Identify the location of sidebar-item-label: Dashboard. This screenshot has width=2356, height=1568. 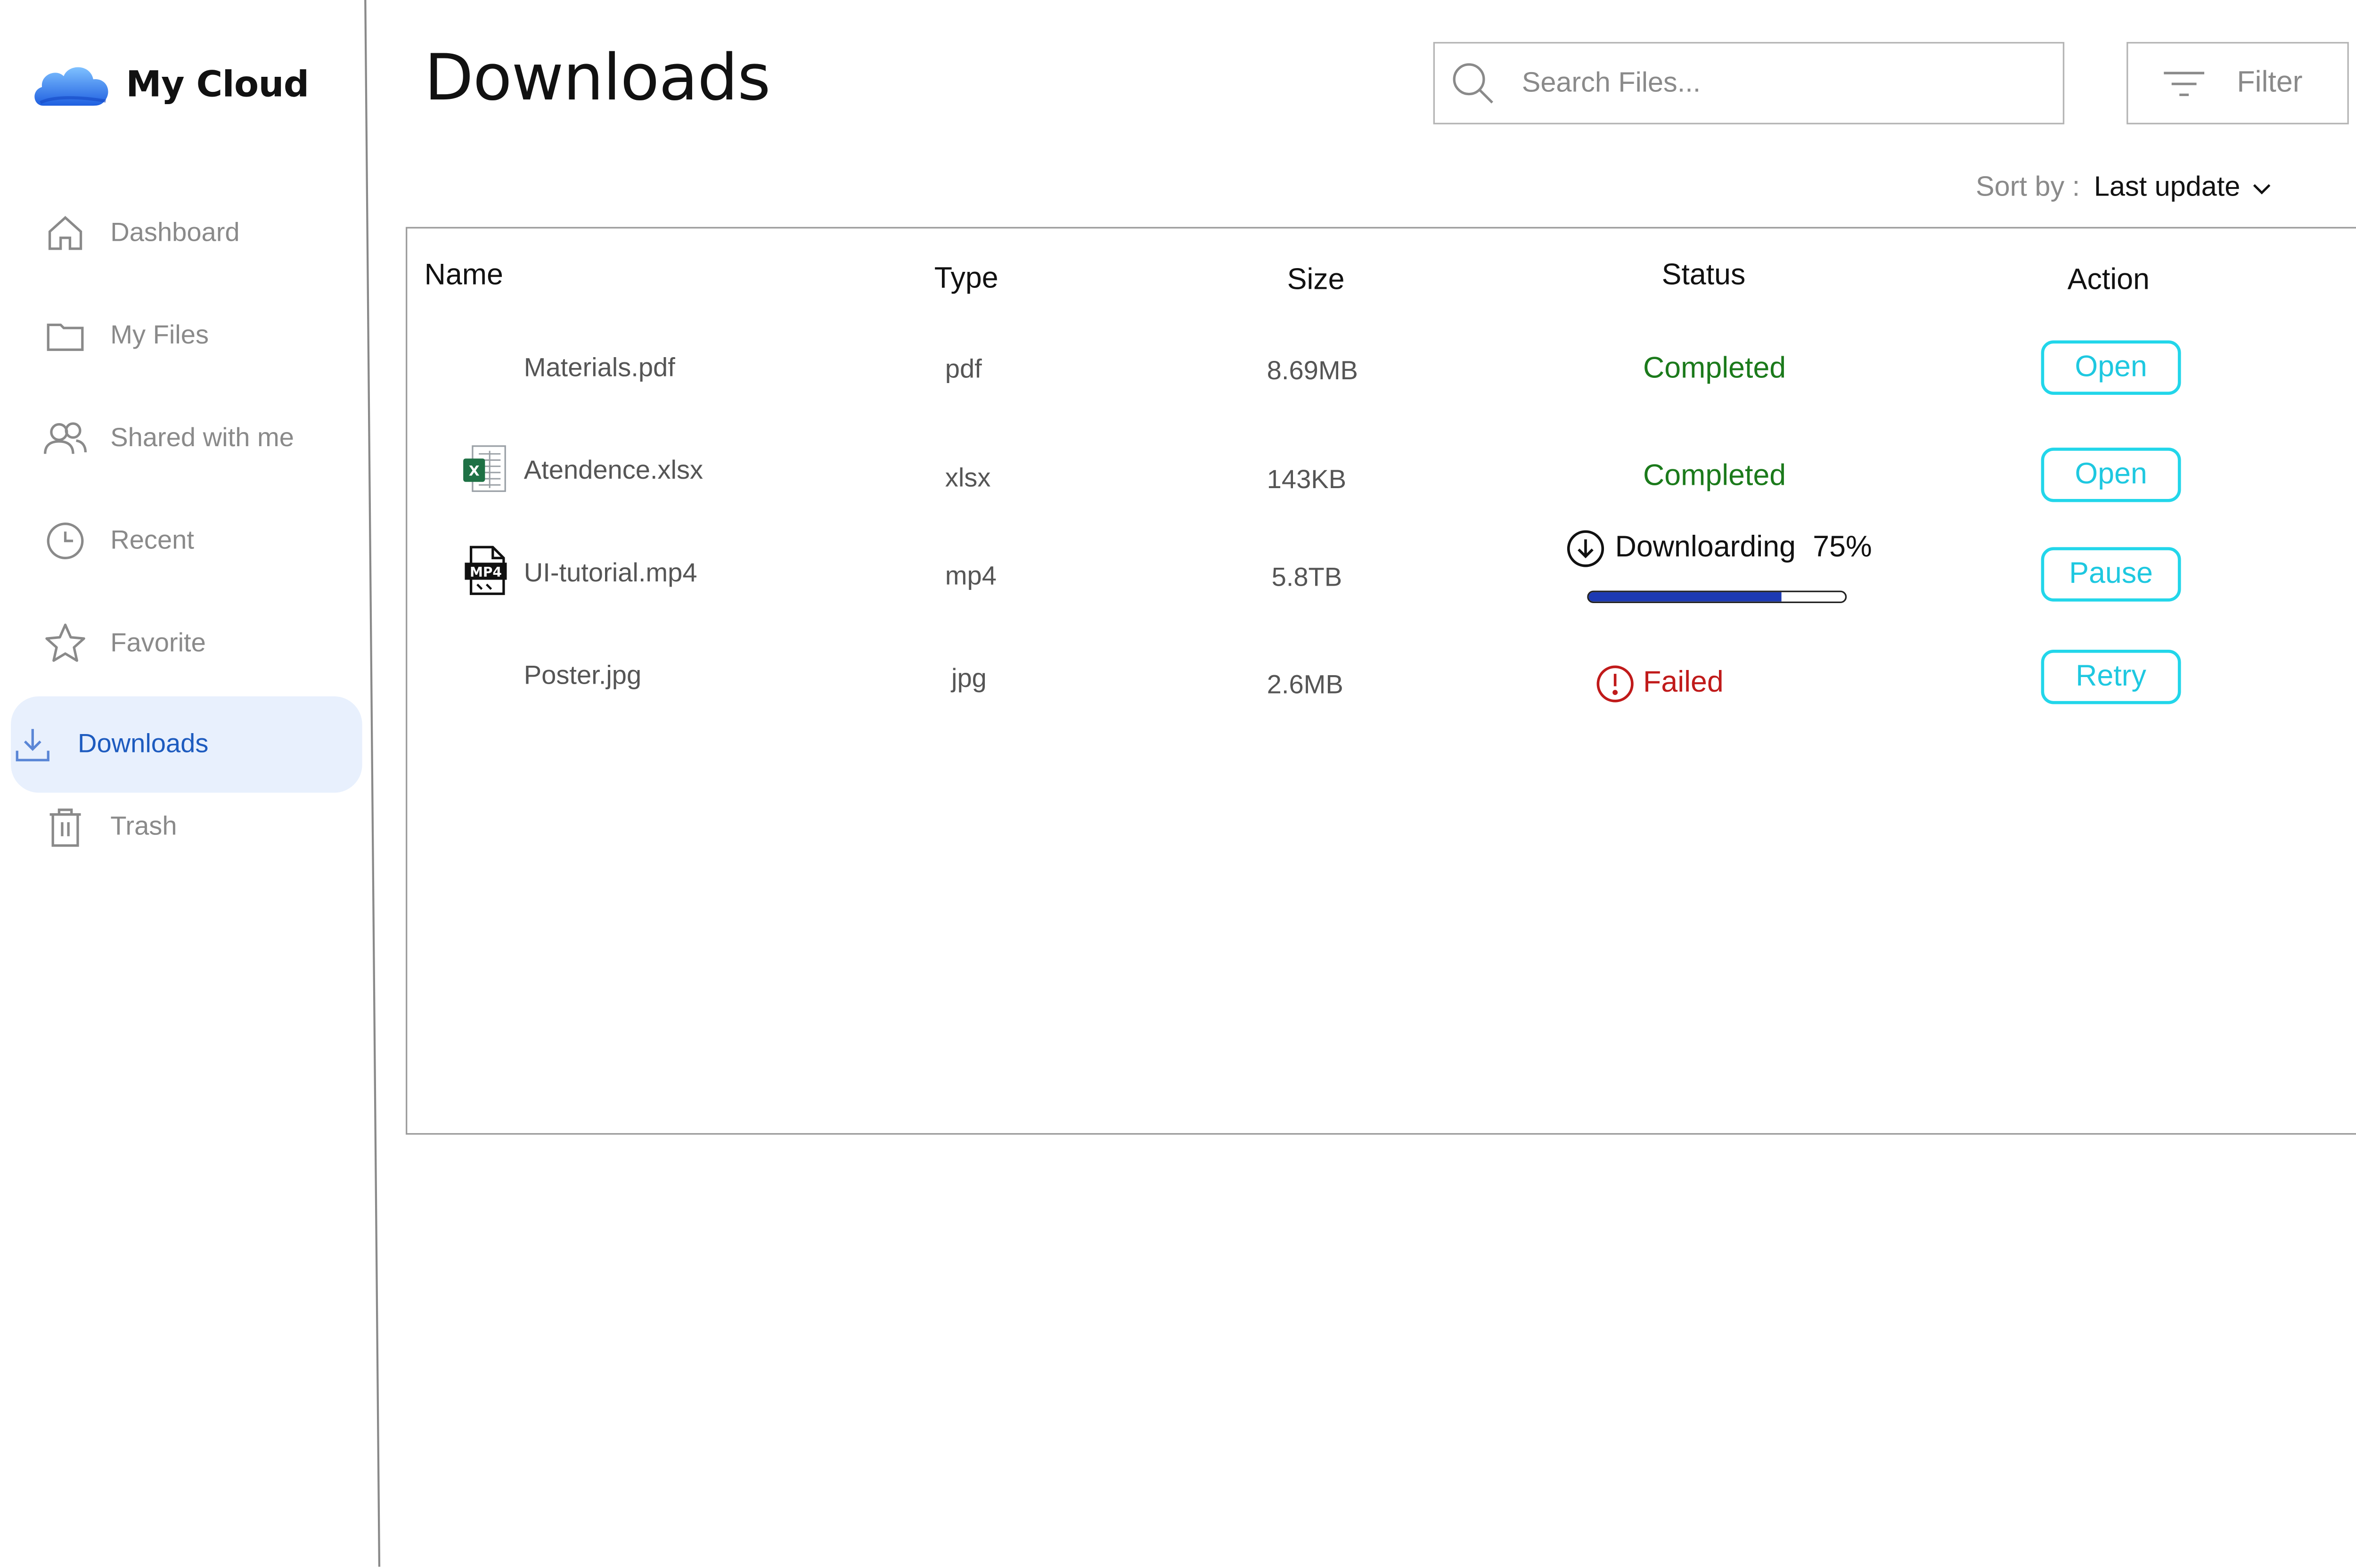
(175, 232).